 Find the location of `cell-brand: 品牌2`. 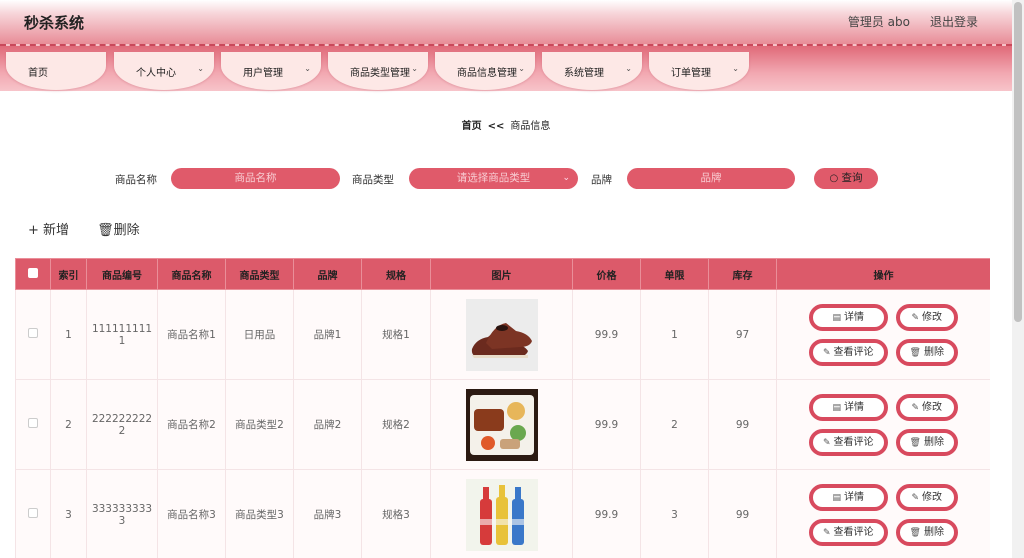

cell-brand: 品牌2 is located at coordinates (327, 424).